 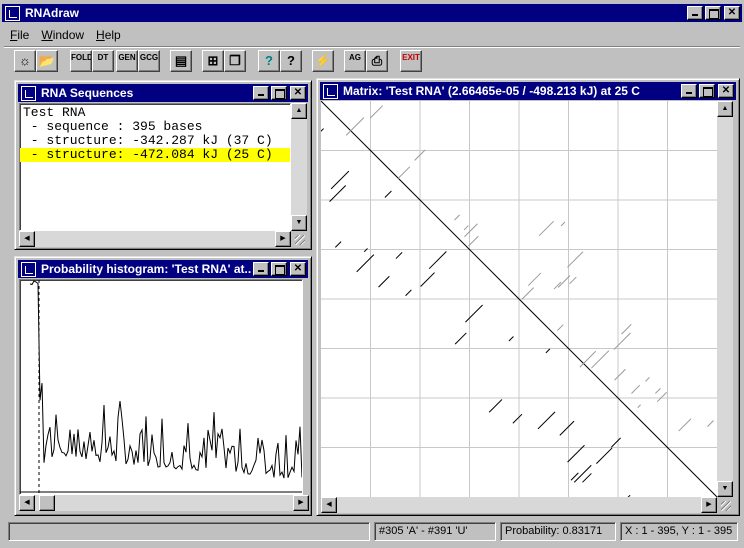 What do you see at coordinates (112, 35) in the screenshot?
I see `menu-label-rest: elp` at bounding box center [112, 35].